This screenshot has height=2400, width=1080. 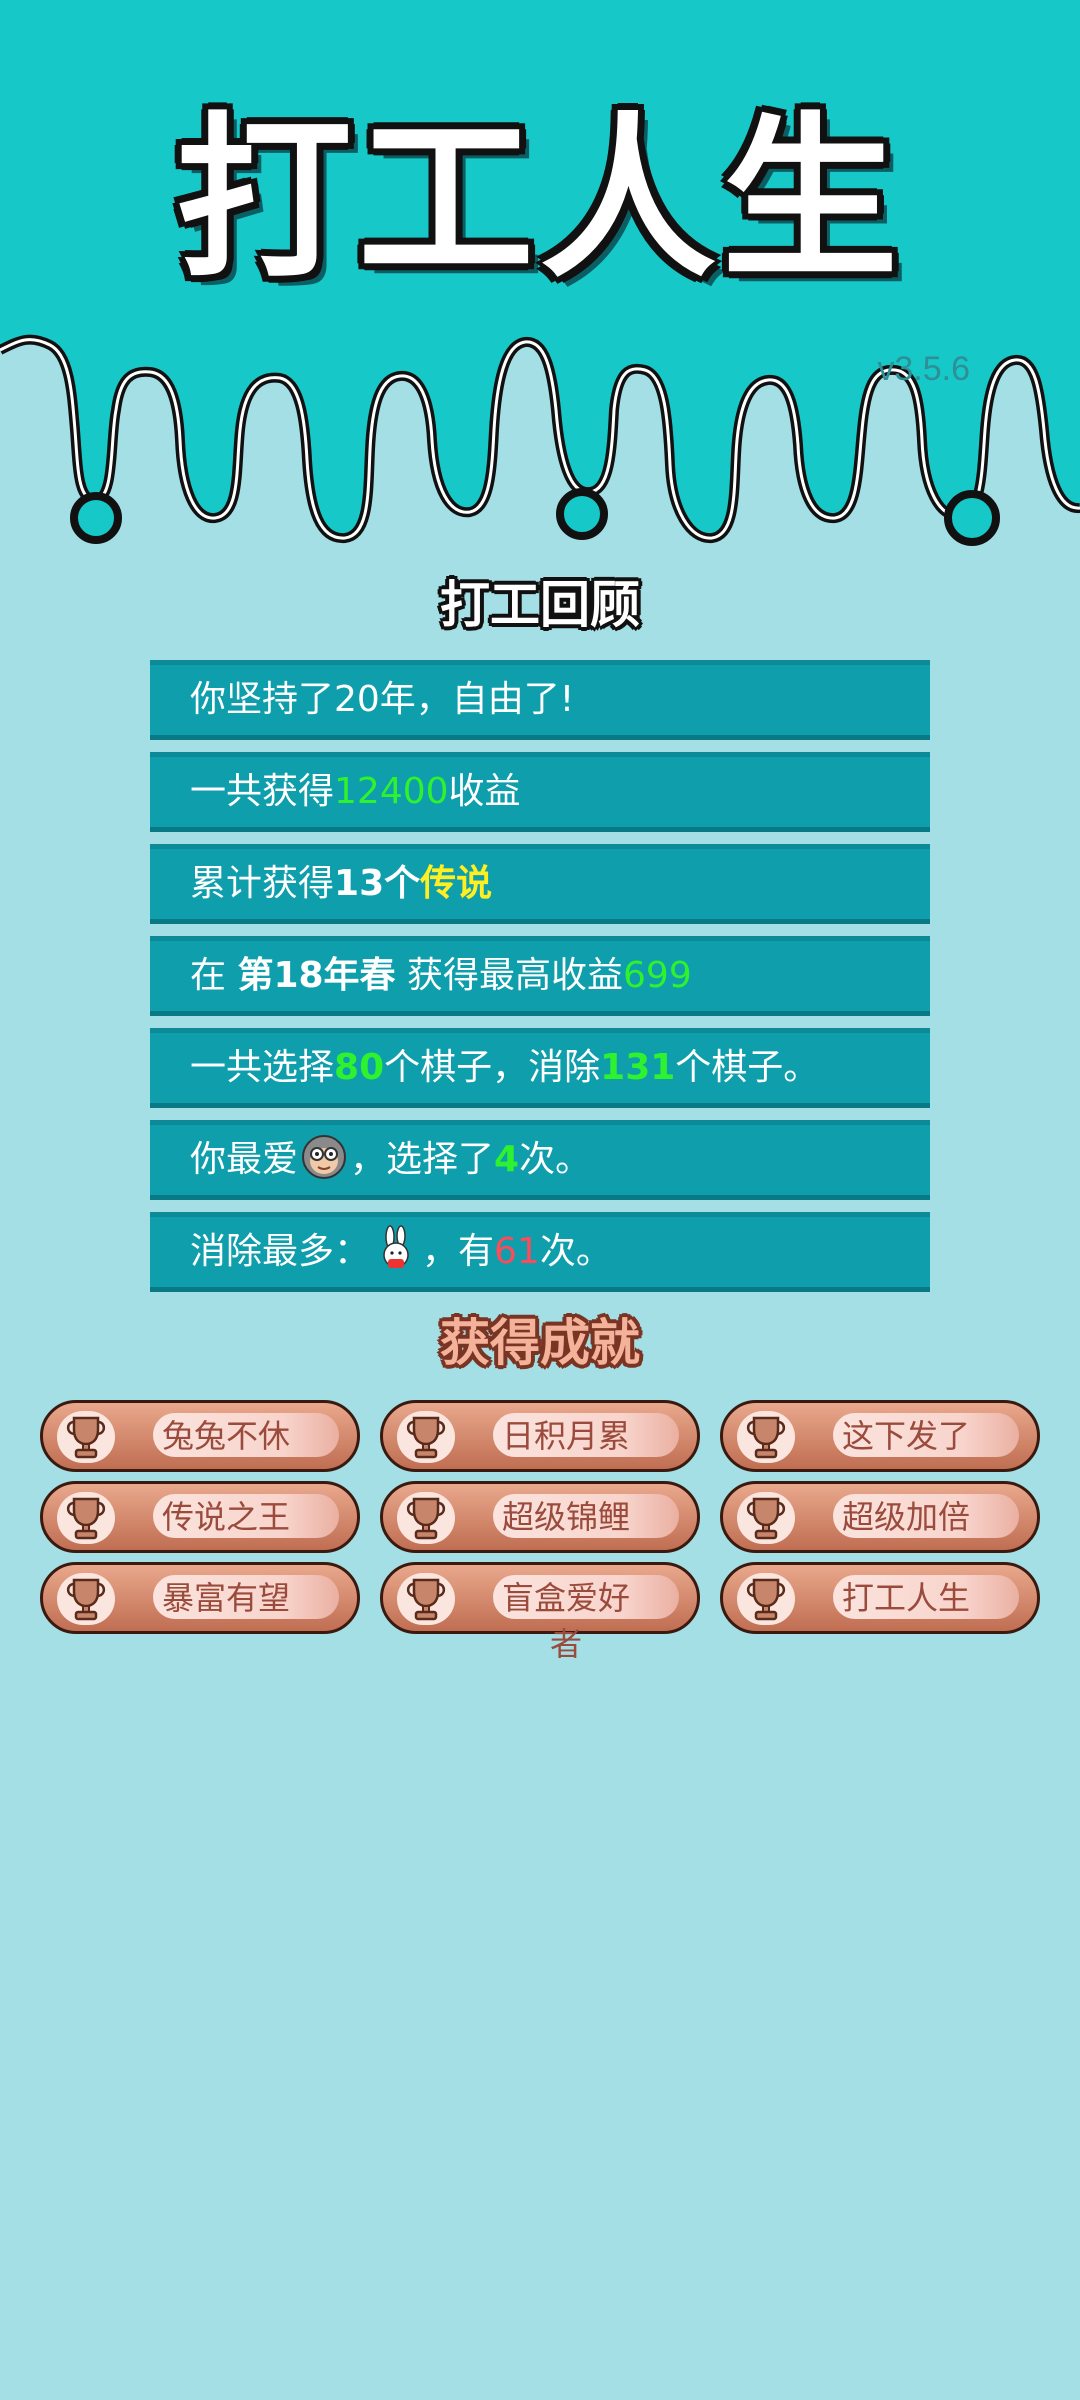 I want to click on stat-text: ，有, so click(x=458, y=1251).